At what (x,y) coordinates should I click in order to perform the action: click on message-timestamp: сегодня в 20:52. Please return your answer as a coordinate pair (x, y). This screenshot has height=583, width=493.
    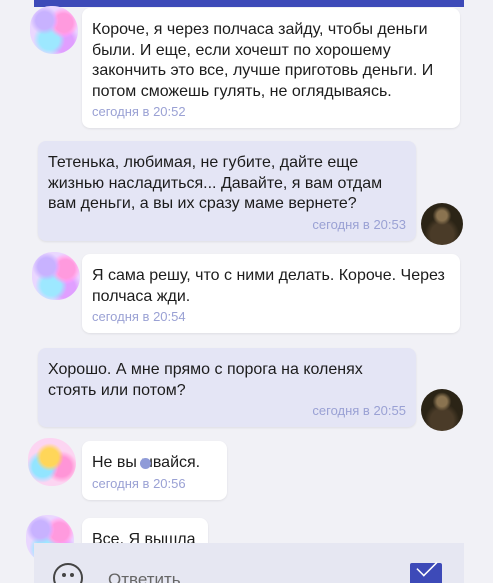
    Looking at the image, I should click on (139, 111).